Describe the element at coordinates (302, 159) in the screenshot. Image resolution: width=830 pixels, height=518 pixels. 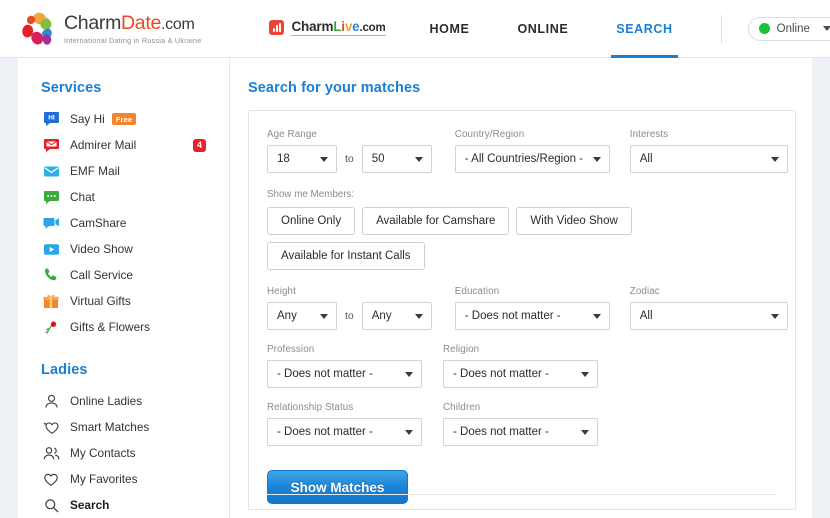
I see `age-from-select: 18` at that location.